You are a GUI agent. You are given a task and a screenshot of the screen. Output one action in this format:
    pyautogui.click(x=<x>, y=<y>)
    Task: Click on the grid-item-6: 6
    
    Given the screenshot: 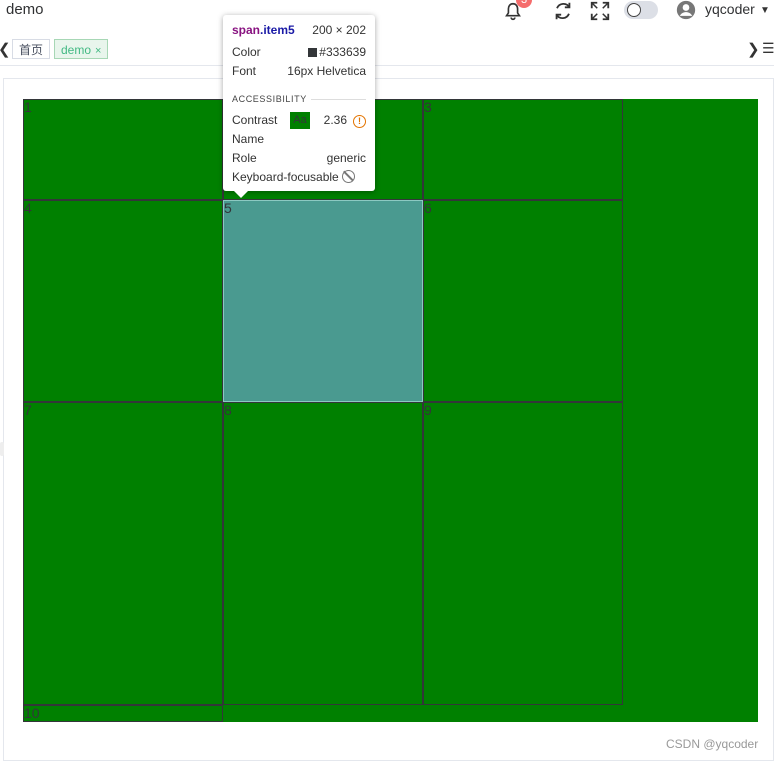 What is the action you would take?
    pyautogui.click(x=523, y=301)
    